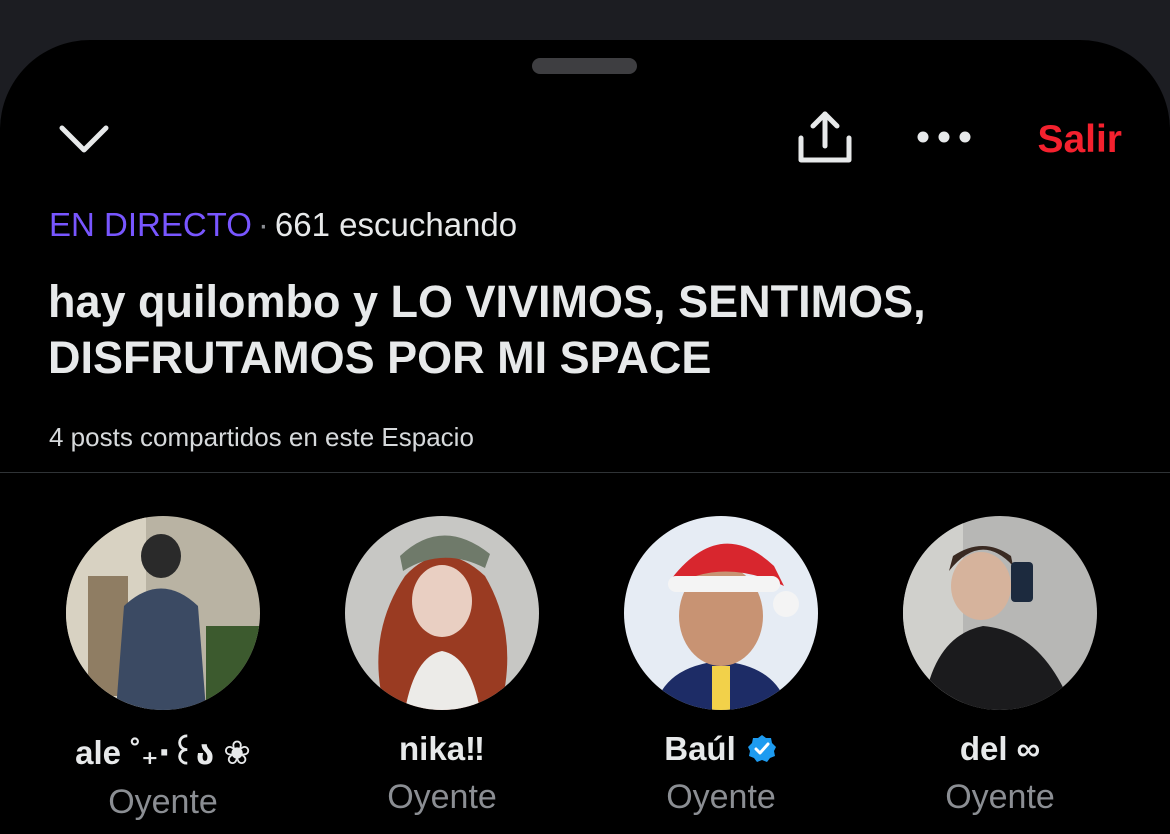 The image size is (1170, 834). I want to click on exit-button: Salir, so click(1079, 140).